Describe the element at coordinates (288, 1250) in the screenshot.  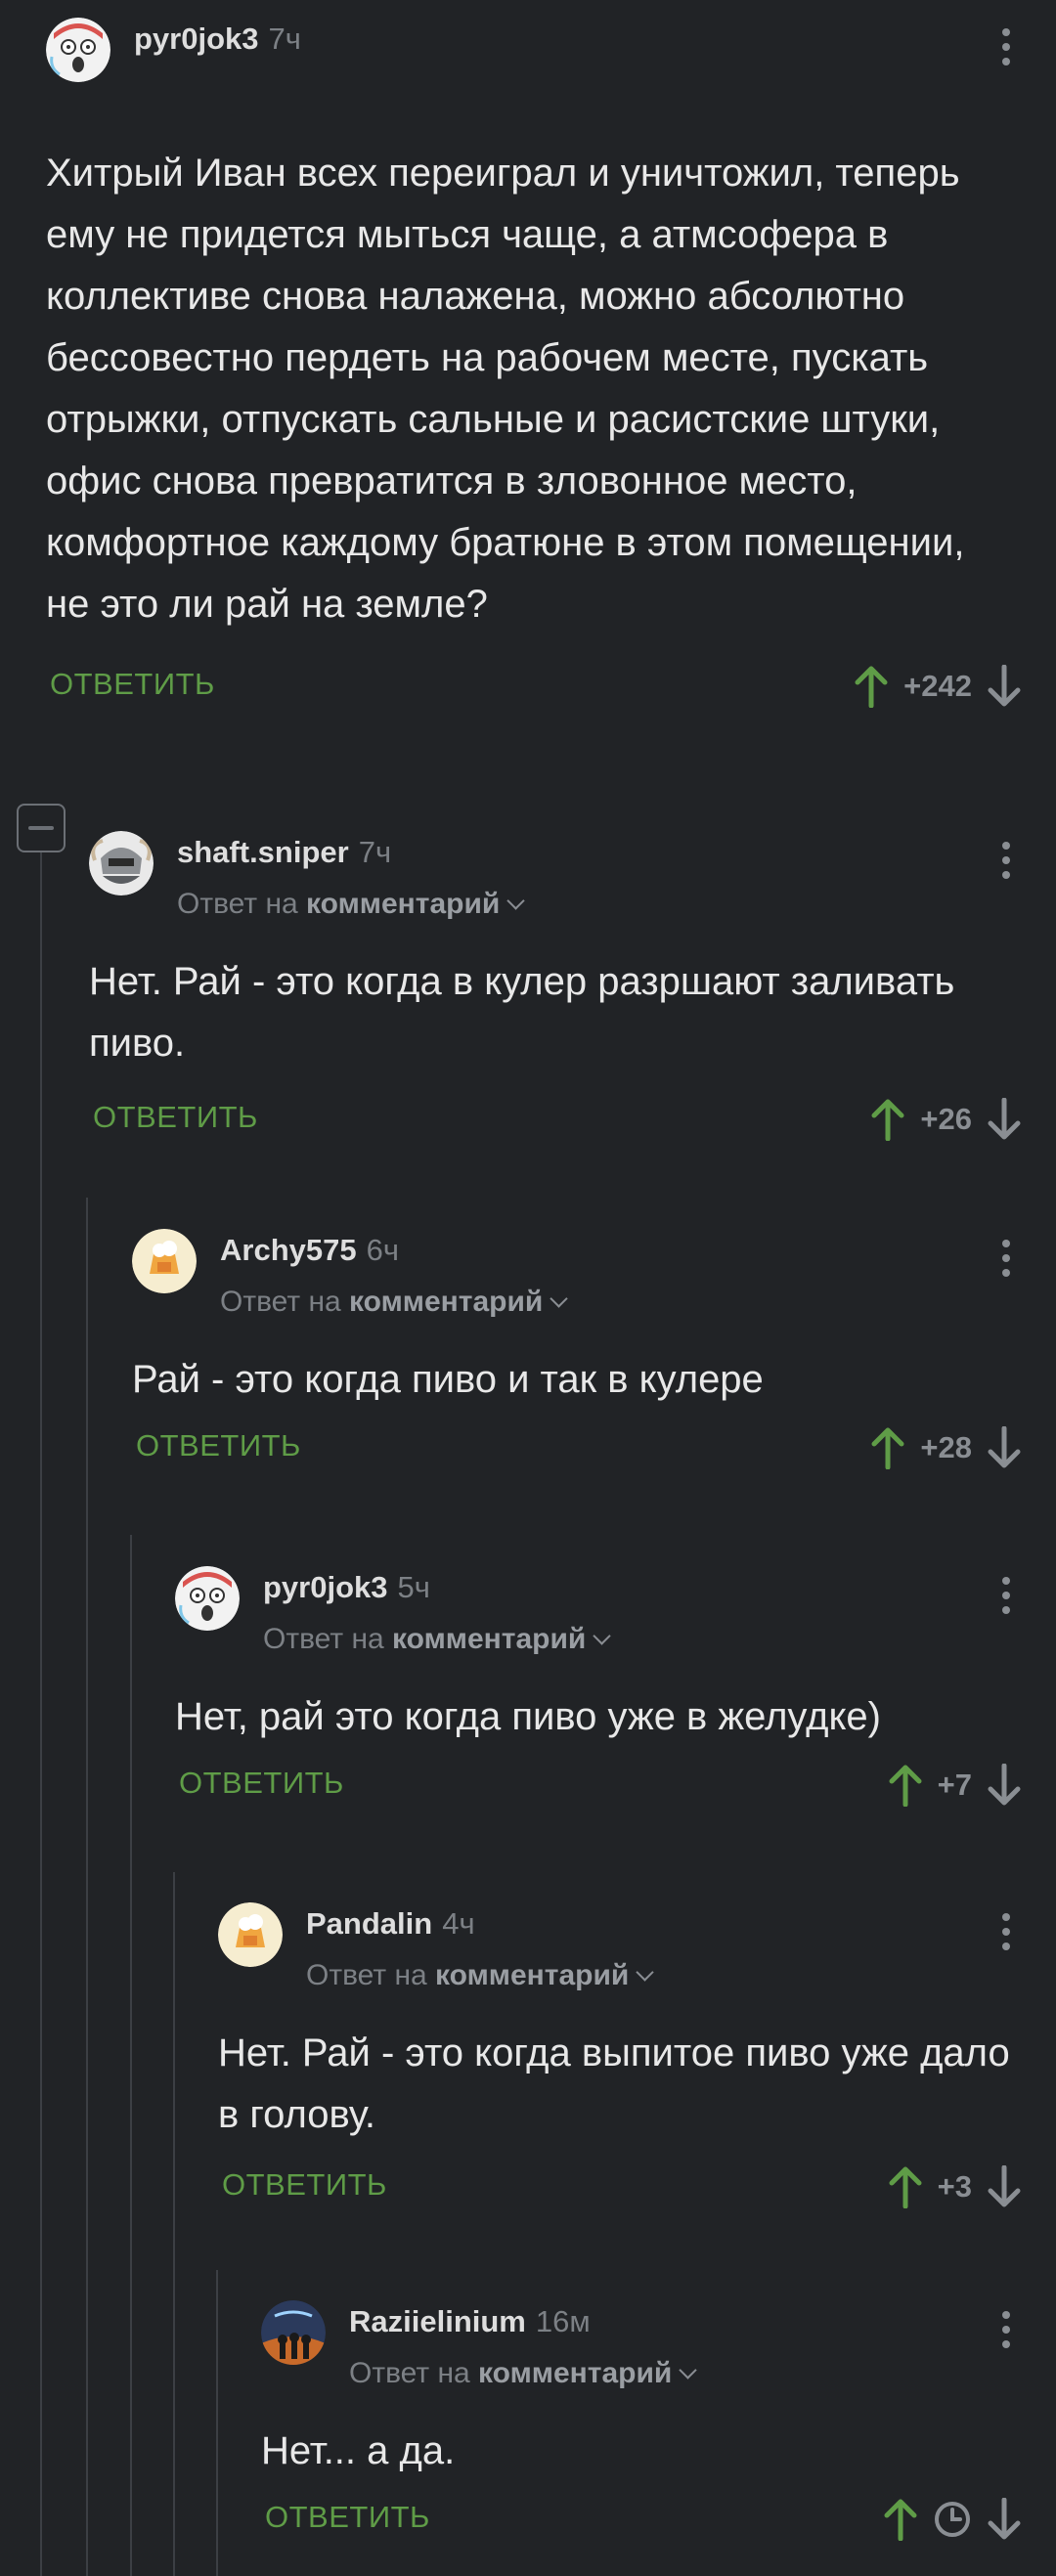
I see `author-name: Archy575` at that location.